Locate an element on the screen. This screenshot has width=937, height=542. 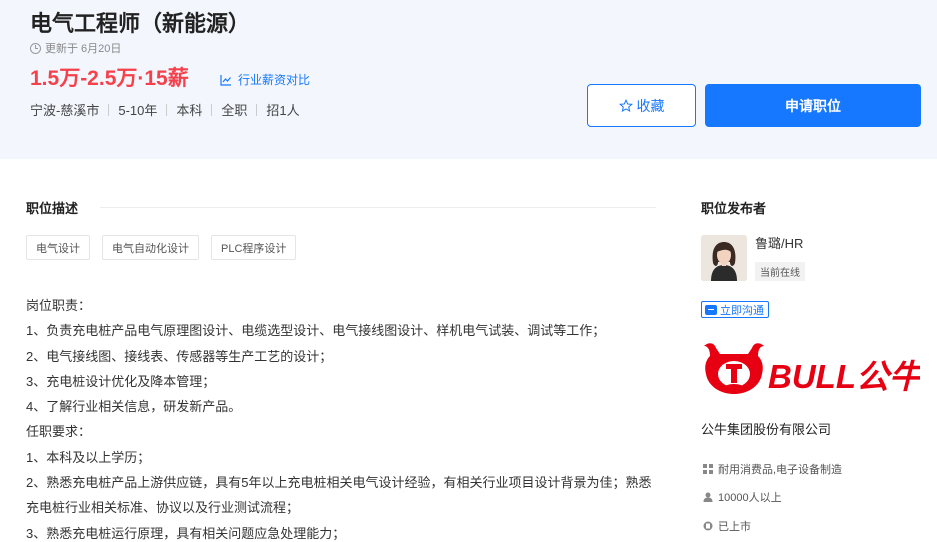
grid-icon is located at coordinates (708, 469).